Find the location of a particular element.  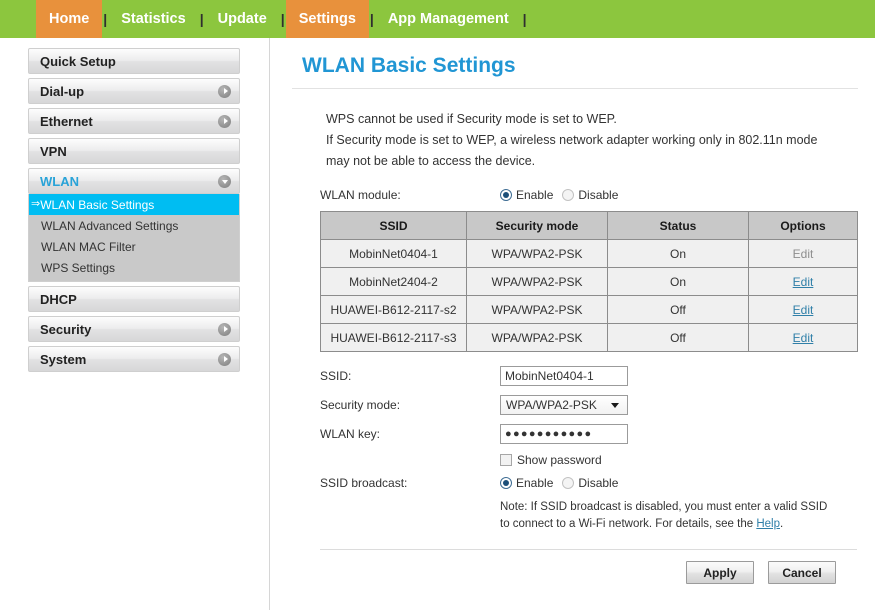

ssid-row: SSID: is located at coordinates (589, 376).